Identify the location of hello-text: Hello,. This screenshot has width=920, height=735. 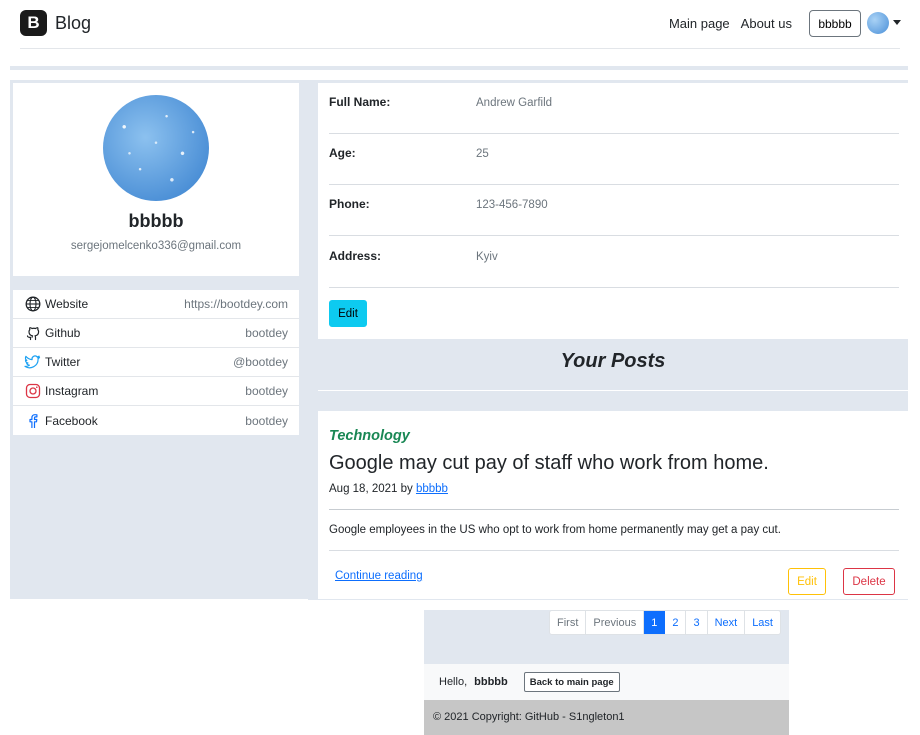
(453, 682).